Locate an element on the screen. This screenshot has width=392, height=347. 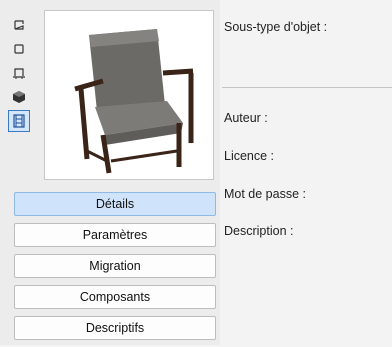
view-icon-toolbar is located at coordinates (21, 74).